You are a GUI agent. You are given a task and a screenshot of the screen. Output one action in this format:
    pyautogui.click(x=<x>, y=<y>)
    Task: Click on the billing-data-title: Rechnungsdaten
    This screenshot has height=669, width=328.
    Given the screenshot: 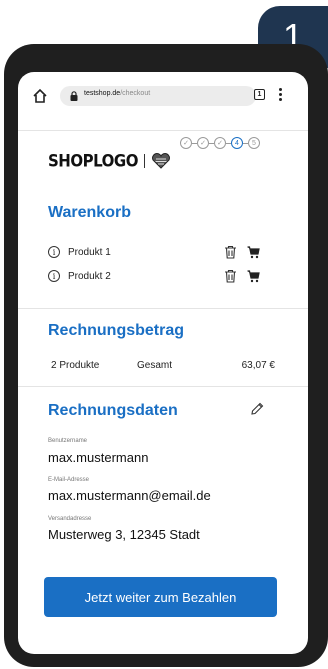 What is the action you would take?
    pyautogui.click(x=113, y=410)
    